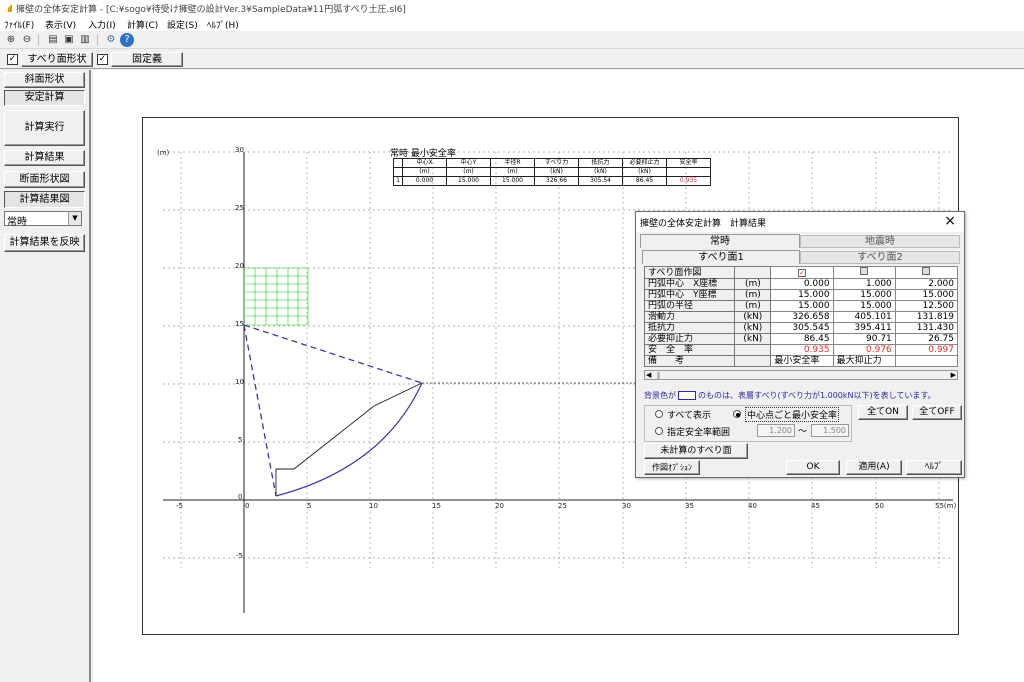 Image resolution: width=1024 pixels, height=682 pixels. What do you see at coordinates (880, 241) in the screenshot?
I see `tab-earthquake: 地震時` at bounding box center [880, 241].